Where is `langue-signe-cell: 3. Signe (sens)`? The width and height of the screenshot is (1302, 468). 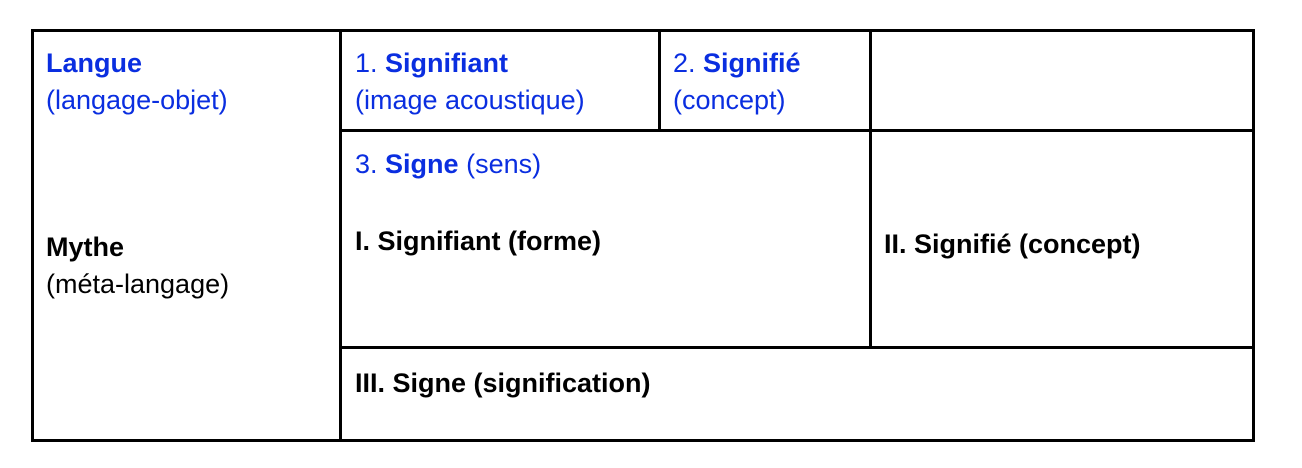
langue-signe-cell: 3. Signe (sens) is located at coordinates (448, 164).